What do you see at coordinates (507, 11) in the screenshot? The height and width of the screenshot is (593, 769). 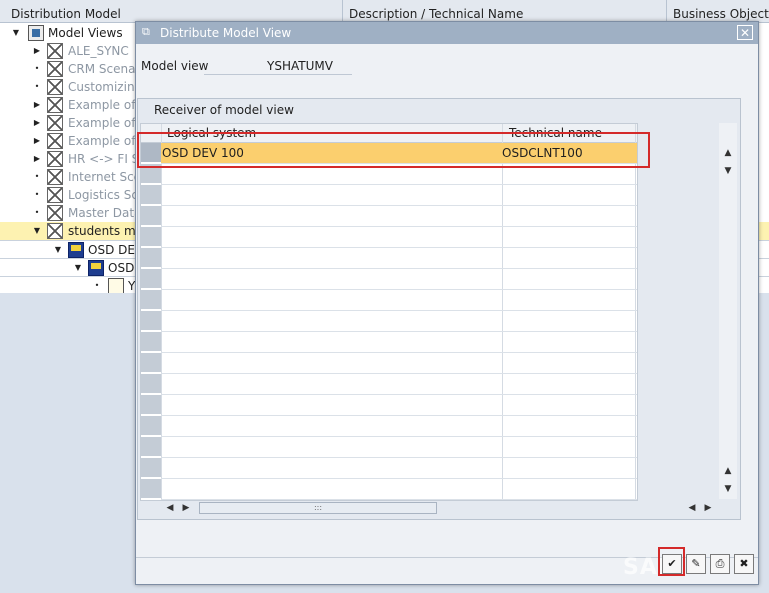 I see `column-description: Description / Technical Name` at bounding box center [507, 11].